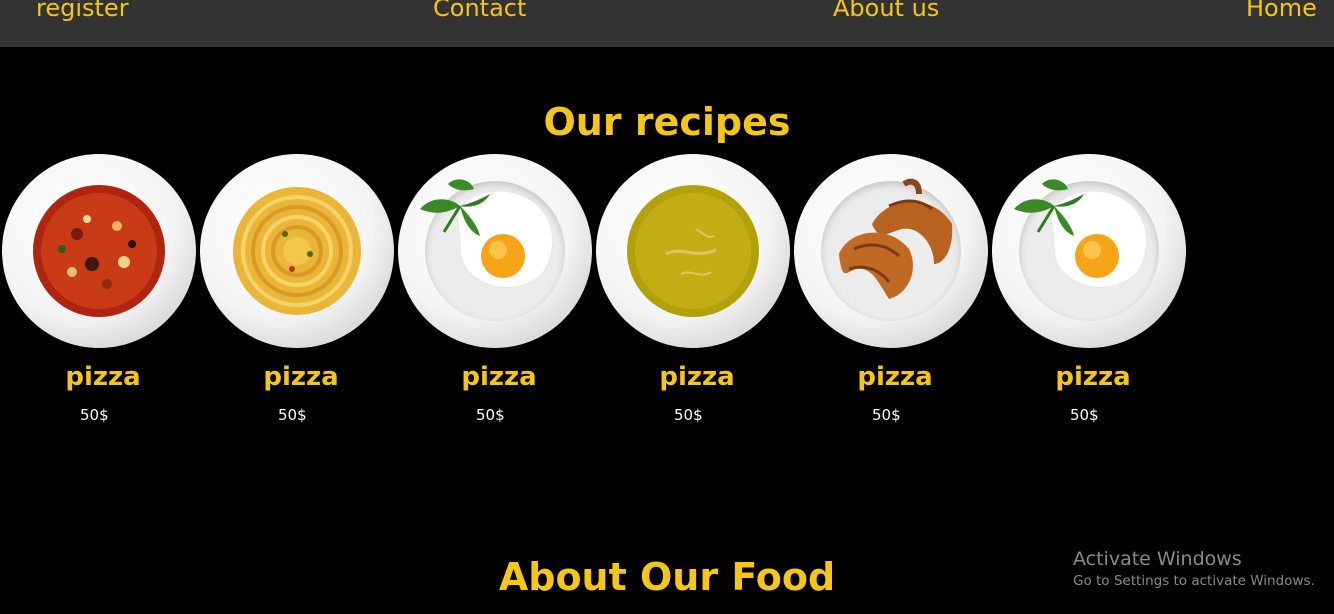 Image resolution: width=1334 pixels, height=614 pixels. What do you see at coordinates (1157, 559) in the screenshot?
I see `activate-windows-title: Activate Windows` at bounding box center [1157, 559].